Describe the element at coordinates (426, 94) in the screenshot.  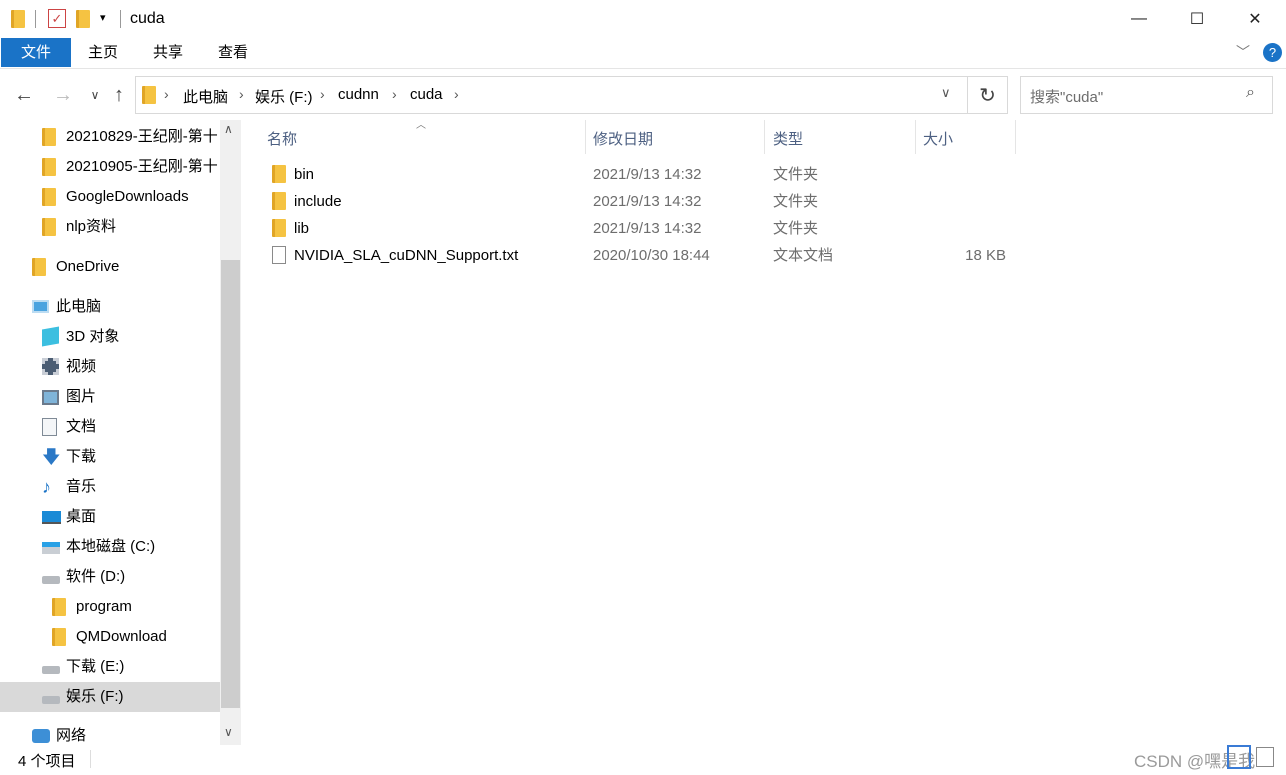
I see `breadcrumb-cuda: cuda` at that location.